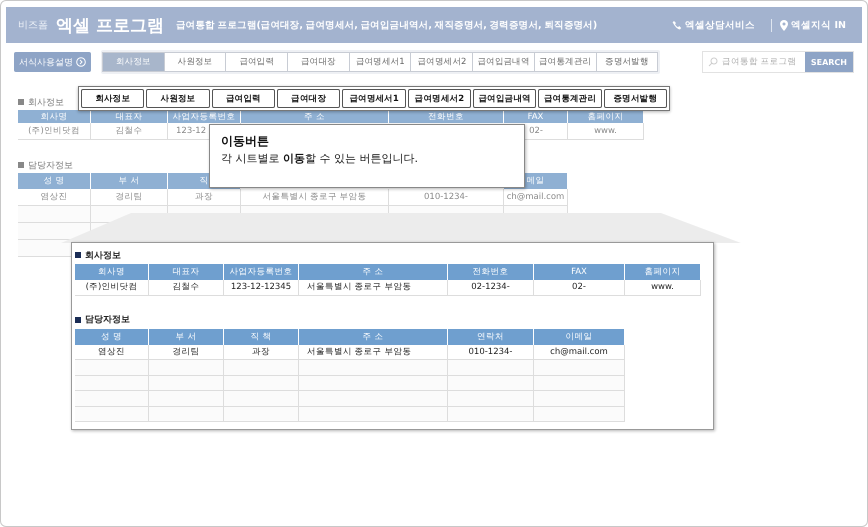 This screenshot has width=868, height=527. What do you see at coordinates (261, 336) in the screenshot?
I see `column-header: 직 책` at bounding box center [261, 336].